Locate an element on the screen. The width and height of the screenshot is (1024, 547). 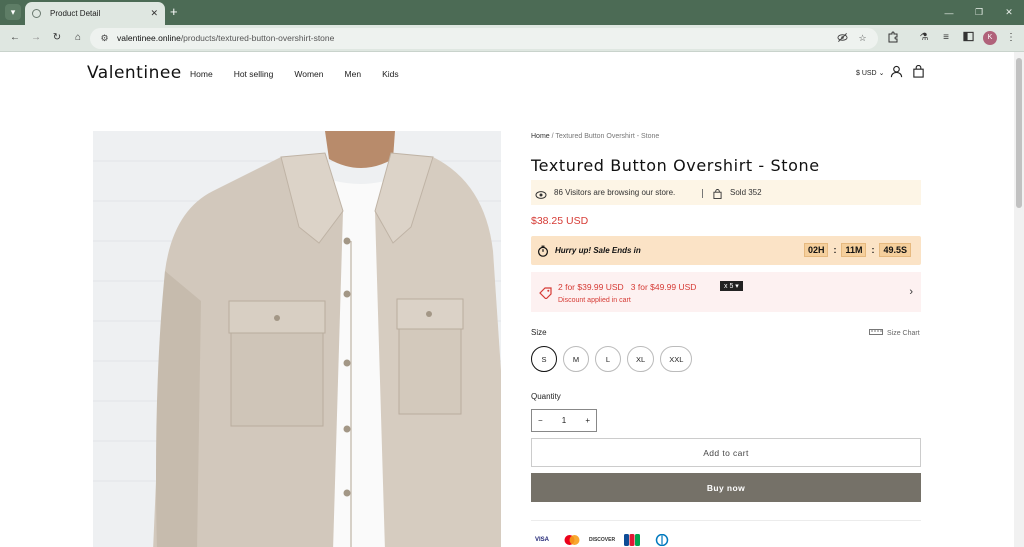
breadcrumb-current: / Textured Button Overshirt - Stone is located at coordinates (604, 136).